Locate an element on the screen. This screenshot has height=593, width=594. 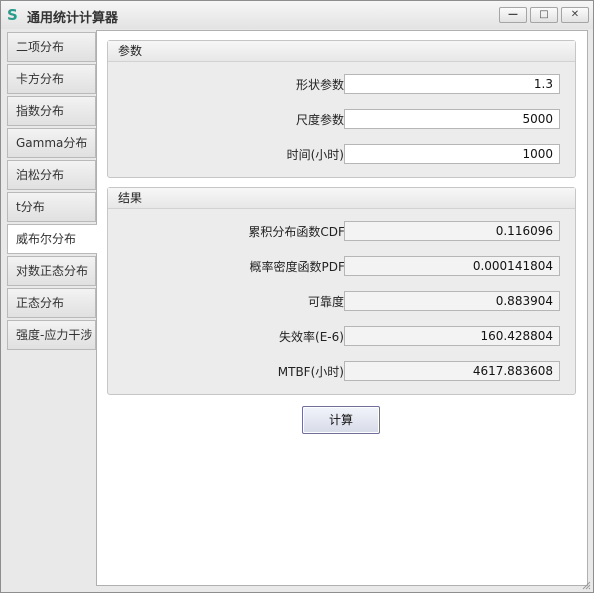
sidebar-item-stress-strength: 强度-应力干涉 is located at coordinates (51, 335).